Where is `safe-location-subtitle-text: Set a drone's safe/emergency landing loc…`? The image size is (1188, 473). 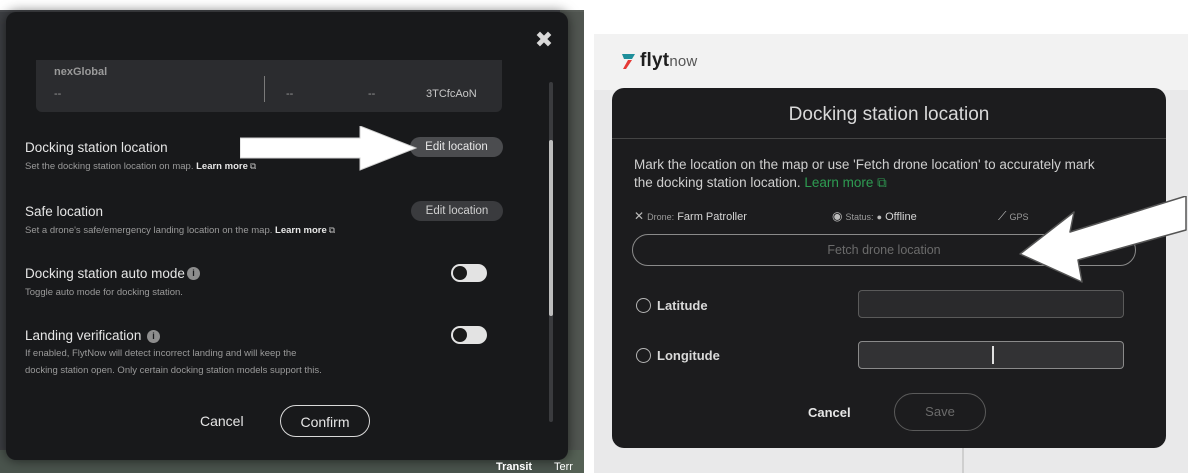 safe-location-subtitle-text: Set a drone's safe/emergency landing loc… is located at coordinates (149, 230).